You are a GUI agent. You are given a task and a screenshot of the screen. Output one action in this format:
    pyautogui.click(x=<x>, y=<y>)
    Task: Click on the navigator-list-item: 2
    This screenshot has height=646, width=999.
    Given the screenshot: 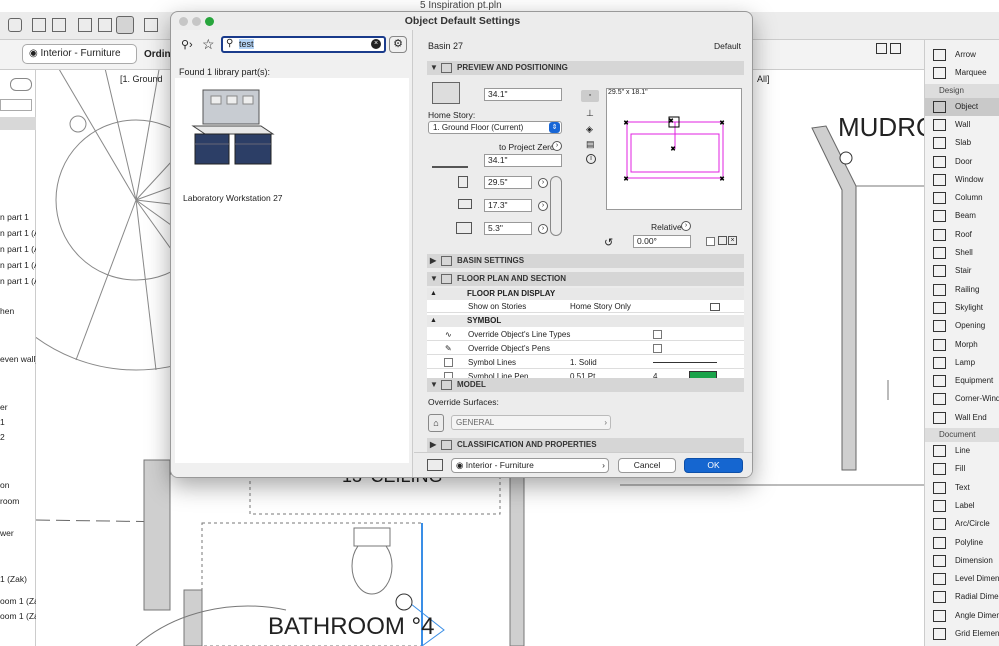 What is the action you would take?
    pyautogui.click(x=18, y=437)
    